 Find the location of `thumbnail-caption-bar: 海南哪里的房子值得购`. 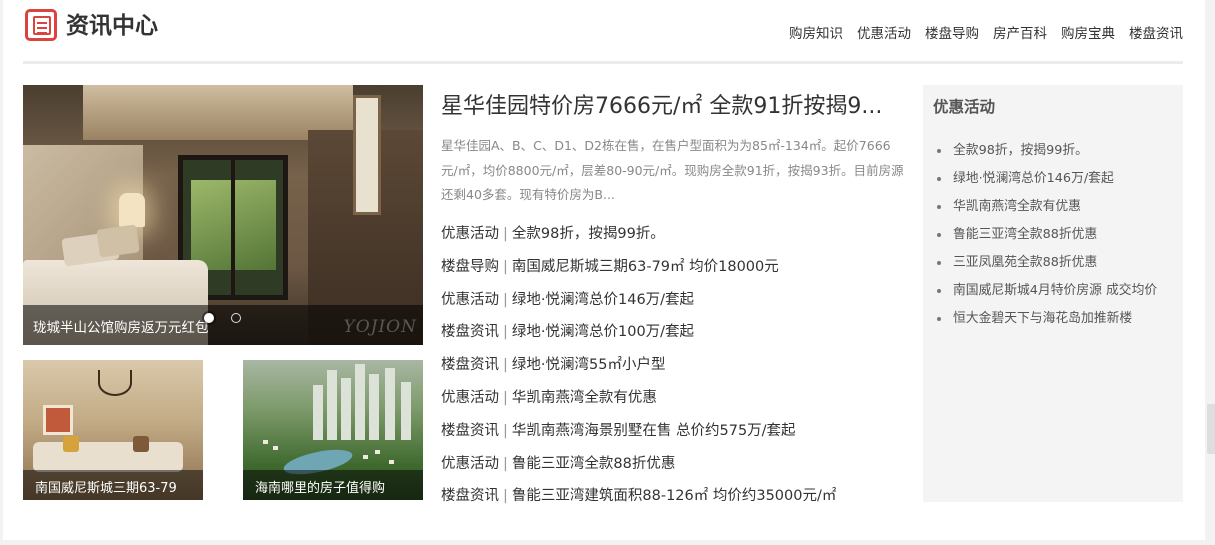

thumbnail-caption-bar: 海南哪里的房子值得购 is located at coordinates (333, 485).